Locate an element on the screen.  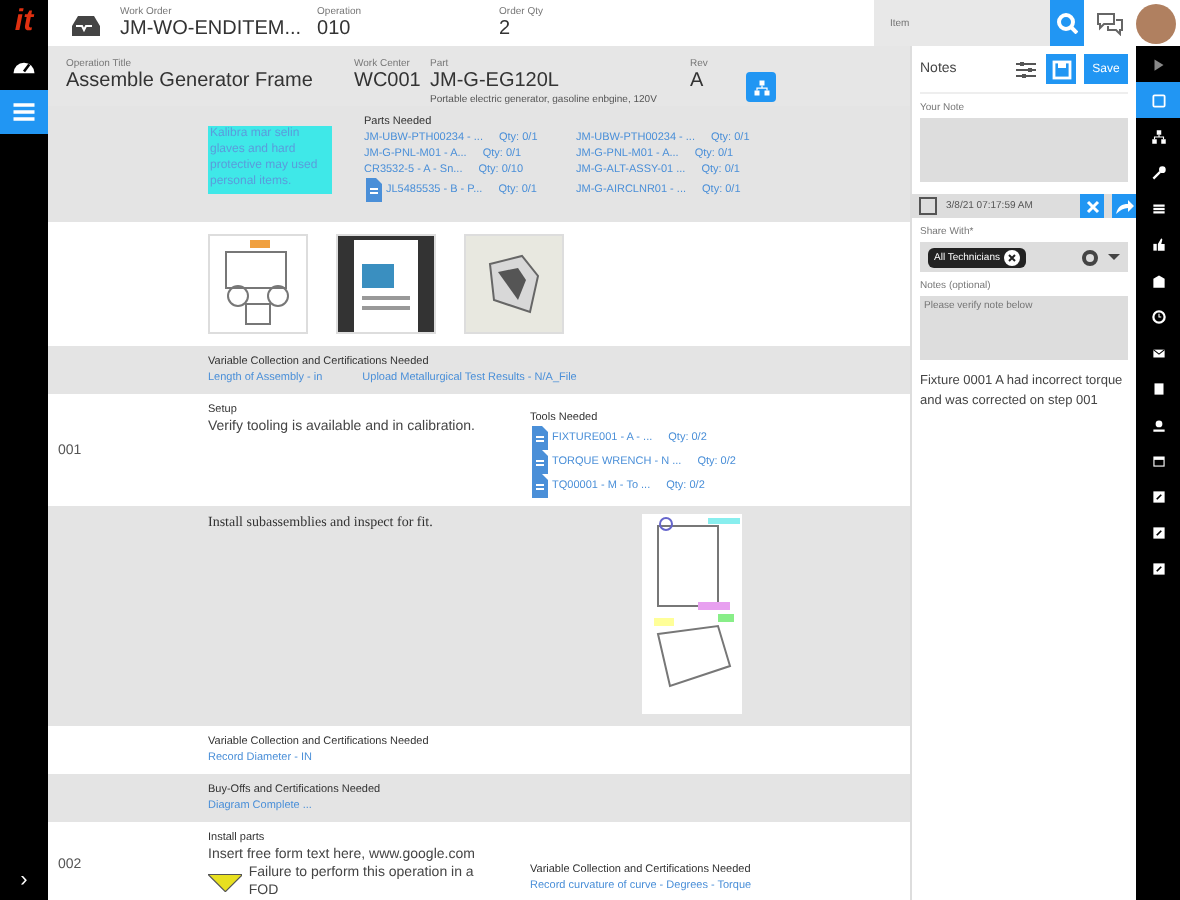
share-icon is located at coordinates (1124, 206).